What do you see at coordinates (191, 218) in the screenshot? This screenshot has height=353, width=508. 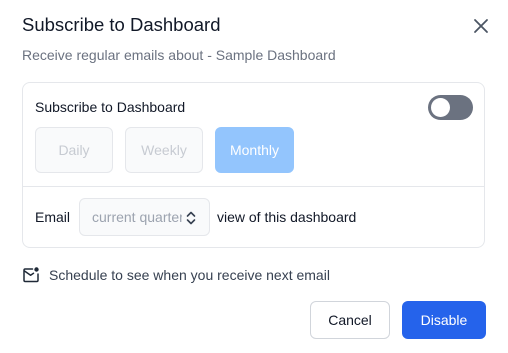 I see `chevron-up-down-icon` at bounding box center [191, 218].